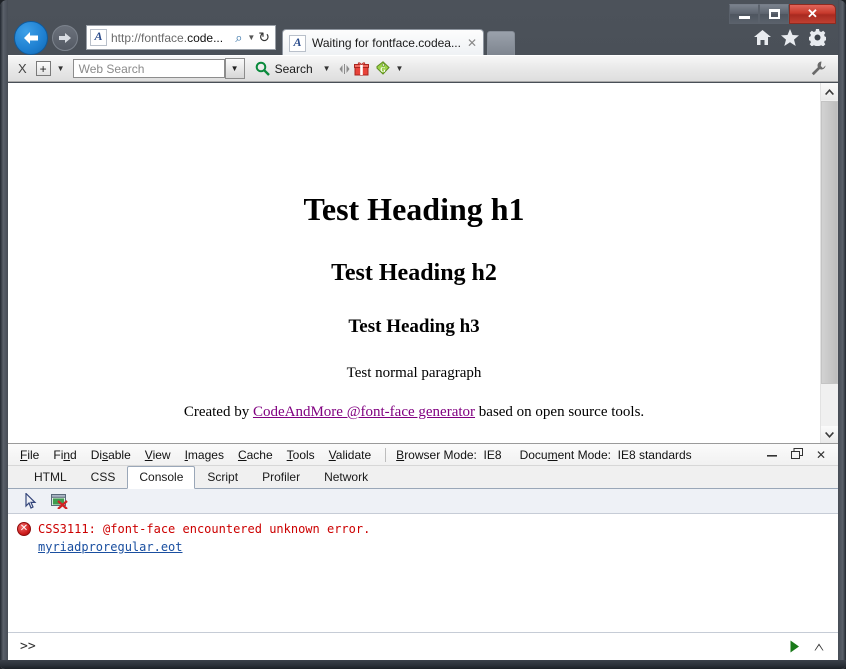 The height and width of the screenshot is (669, 846). I want to click on menu-validate: Validate, so click(350, 455).